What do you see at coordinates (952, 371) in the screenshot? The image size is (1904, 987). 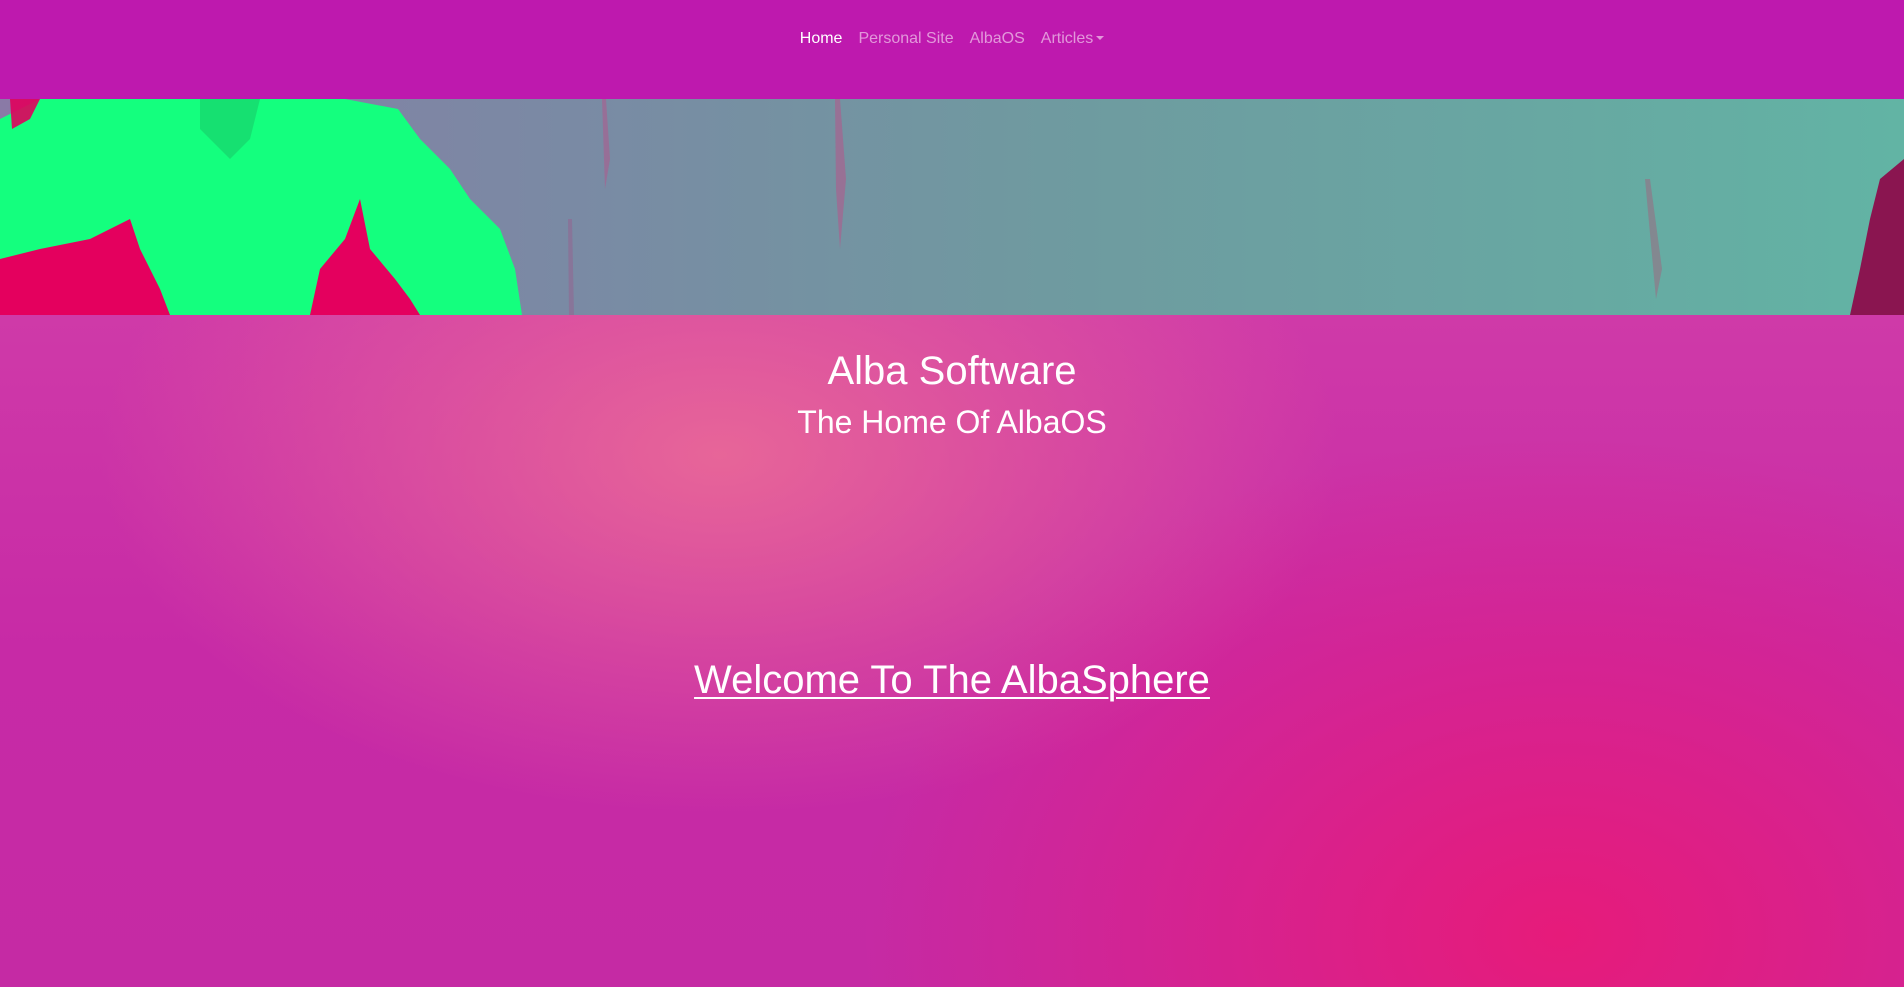 I see `site-title: Alba Software` at bounding box center [952, 371].